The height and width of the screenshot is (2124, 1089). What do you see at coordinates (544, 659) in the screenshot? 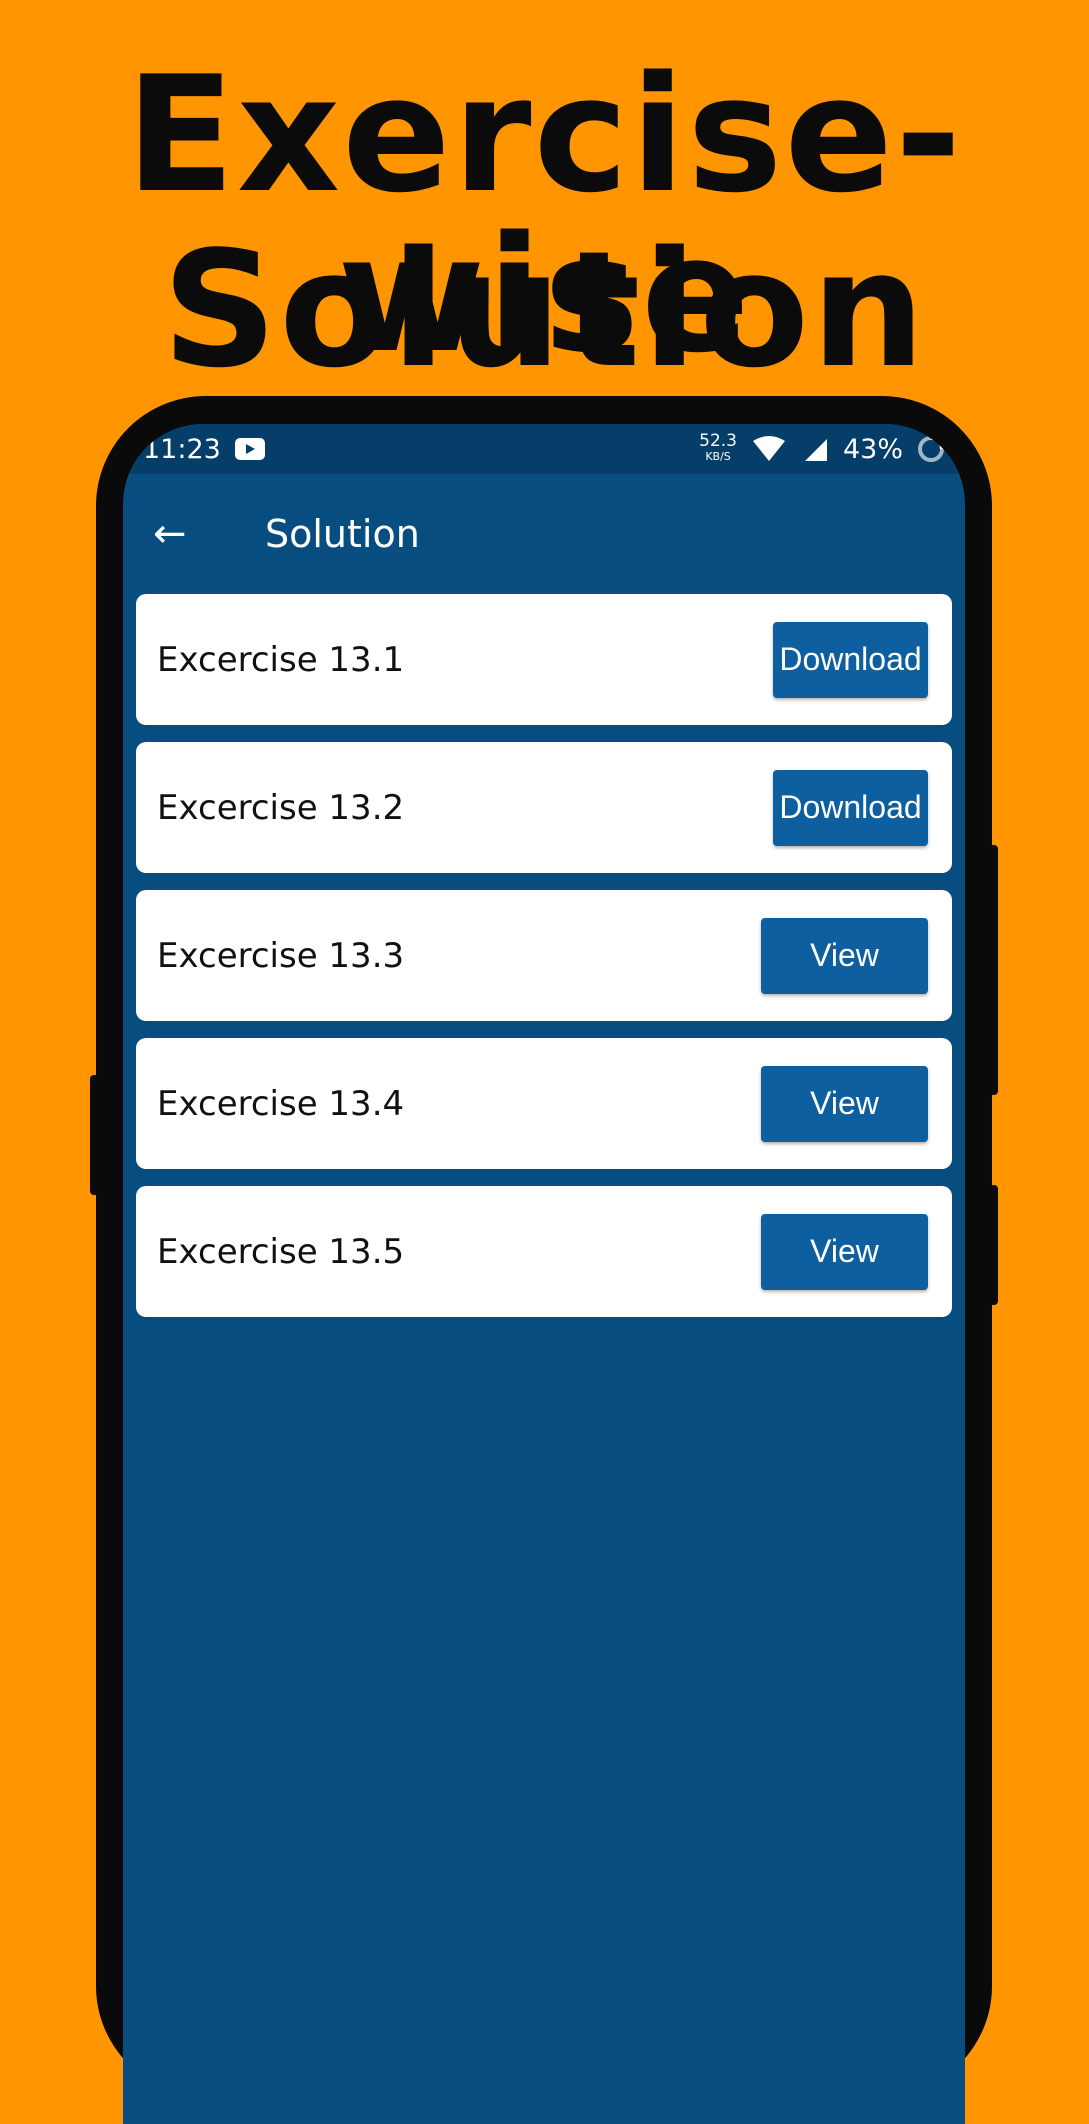
I see `list-item: Excercise 13.1 Download` at bounding box center [544, 659].